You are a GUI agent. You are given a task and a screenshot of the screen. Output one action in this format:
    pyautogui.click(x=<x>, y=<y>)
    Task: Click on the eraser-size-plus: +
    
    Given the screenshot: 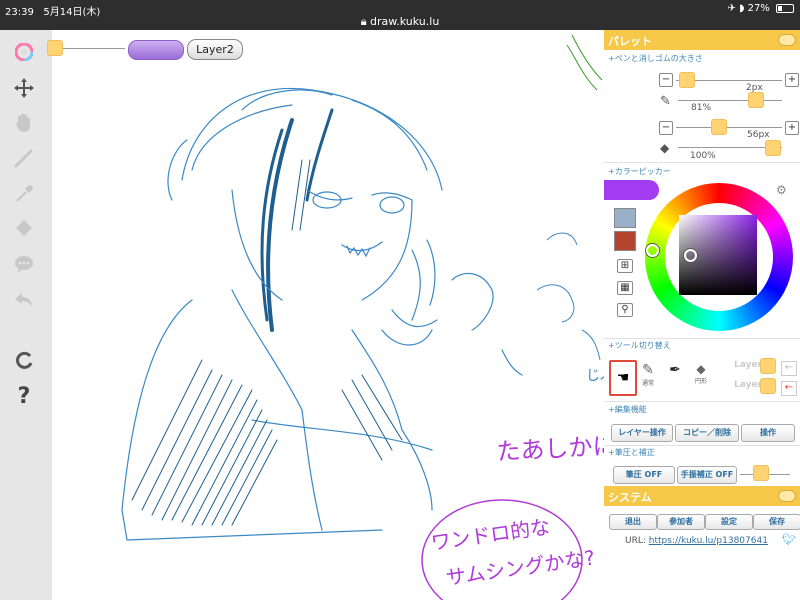 What is the action you would take?
    pyautogui.click(x=792, y=128)
    